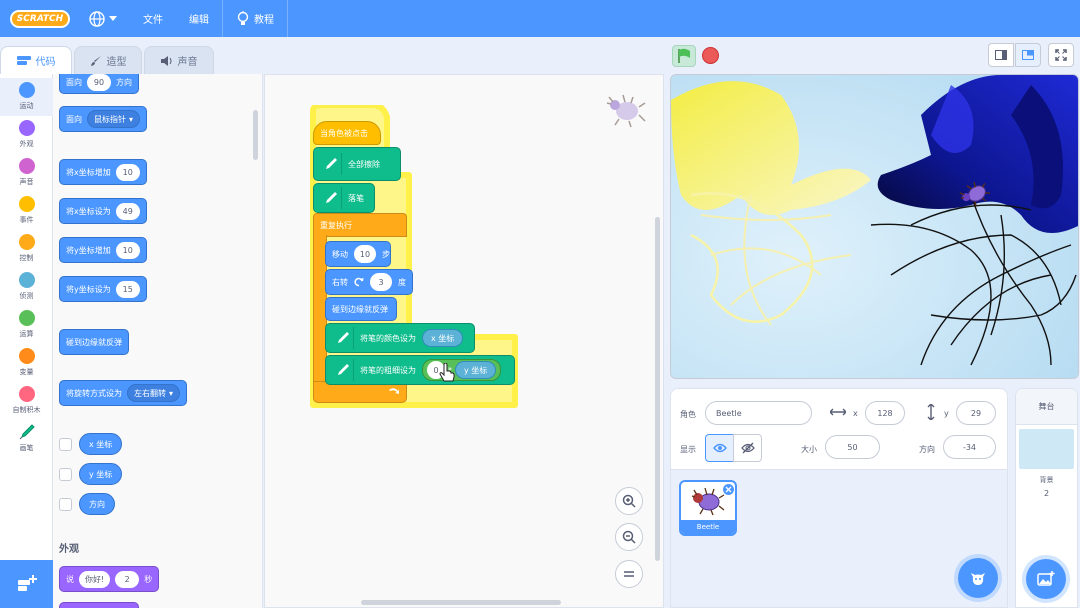 Image resolution: width=1080 pixels, height=608 pixels. What do you see at coordinates (629, 537) in the screenshot?
I see `zoom-out-button` at bounding box center [629, 537].